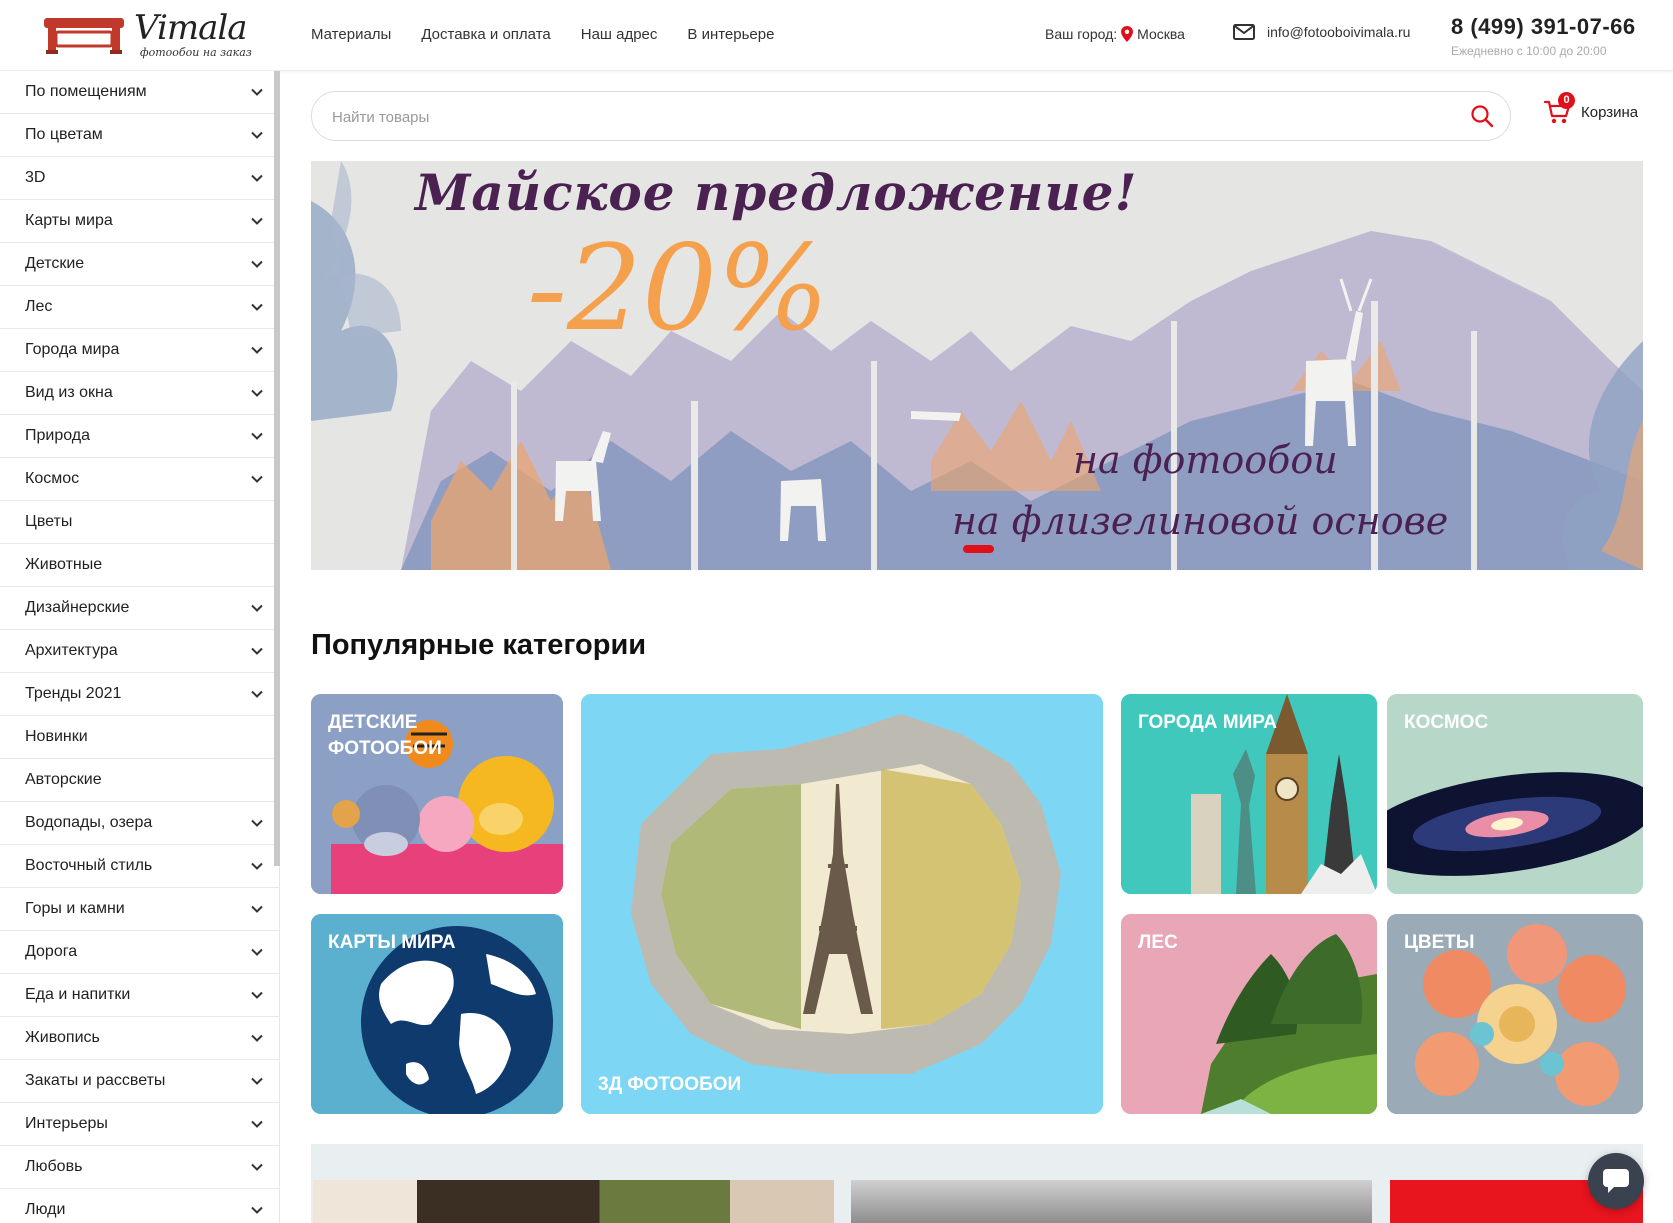  What do you see at coordinates (139, 1206) in the screenshot?
I see `sidebar-item: Люди` at bounding box center [139, 1206].